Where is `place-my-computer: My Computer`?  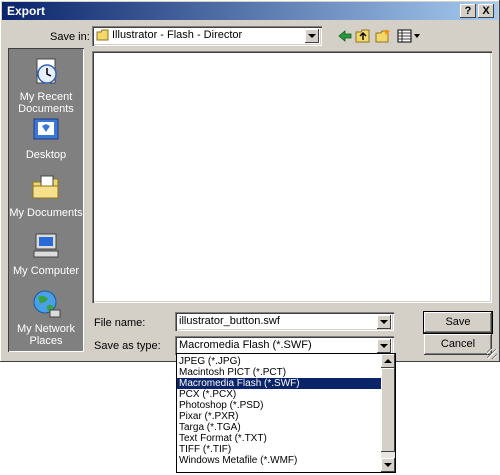 place-my-computer: My Computer is located at coordinates (46, 253).